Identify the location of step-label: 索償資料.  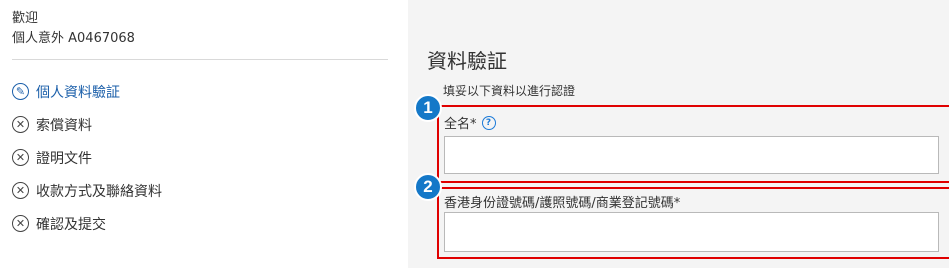
(64, 125).